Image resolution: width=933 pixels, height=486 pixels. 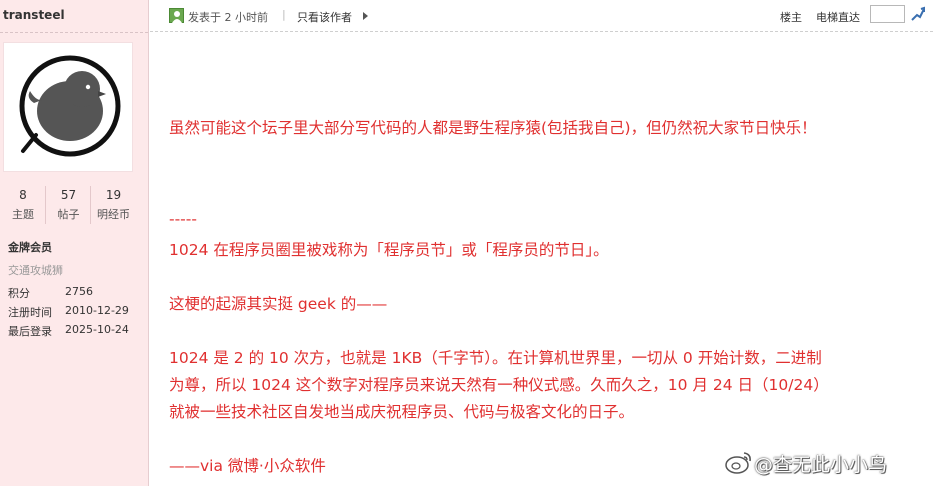 What do you see at coordinates (541, 16) in the screenshot?
I see `post-header: 发表于 2 小时前 | 只看该作者 楼主 电梯直达` at bounding box center [541, 16].